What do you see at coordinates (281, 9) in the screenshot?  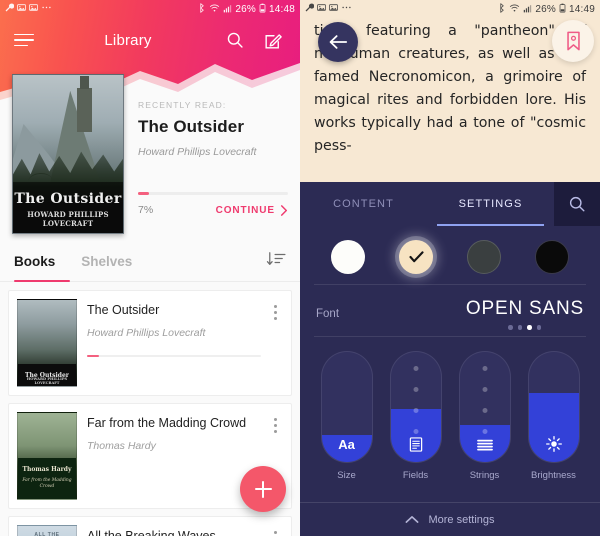 I see `clock-time: 14:48` at bounding box center [281, 9].